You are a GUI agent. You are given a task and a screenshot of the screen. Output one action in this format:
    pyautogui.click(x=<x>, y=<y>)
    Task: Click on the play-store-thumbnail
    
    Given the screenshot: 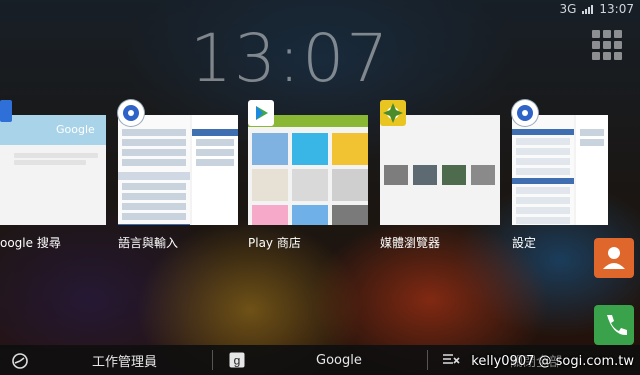 What is the action you would take?
    pyautogui.click(x=308, y=170)
    